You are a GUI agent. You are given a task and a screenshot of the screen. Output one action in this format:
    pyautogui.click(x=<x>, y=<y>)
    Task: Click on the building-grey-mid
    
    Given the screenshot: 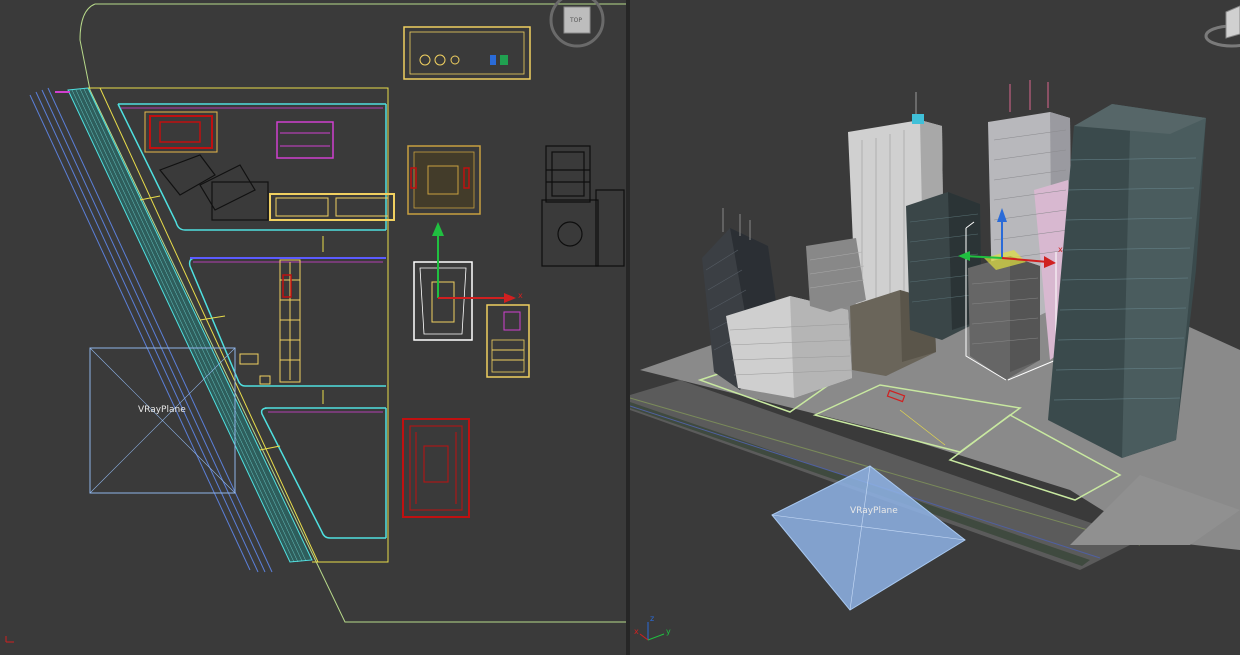 What is the action you would take?
    pyautogui.click(x=836, y=275)
    